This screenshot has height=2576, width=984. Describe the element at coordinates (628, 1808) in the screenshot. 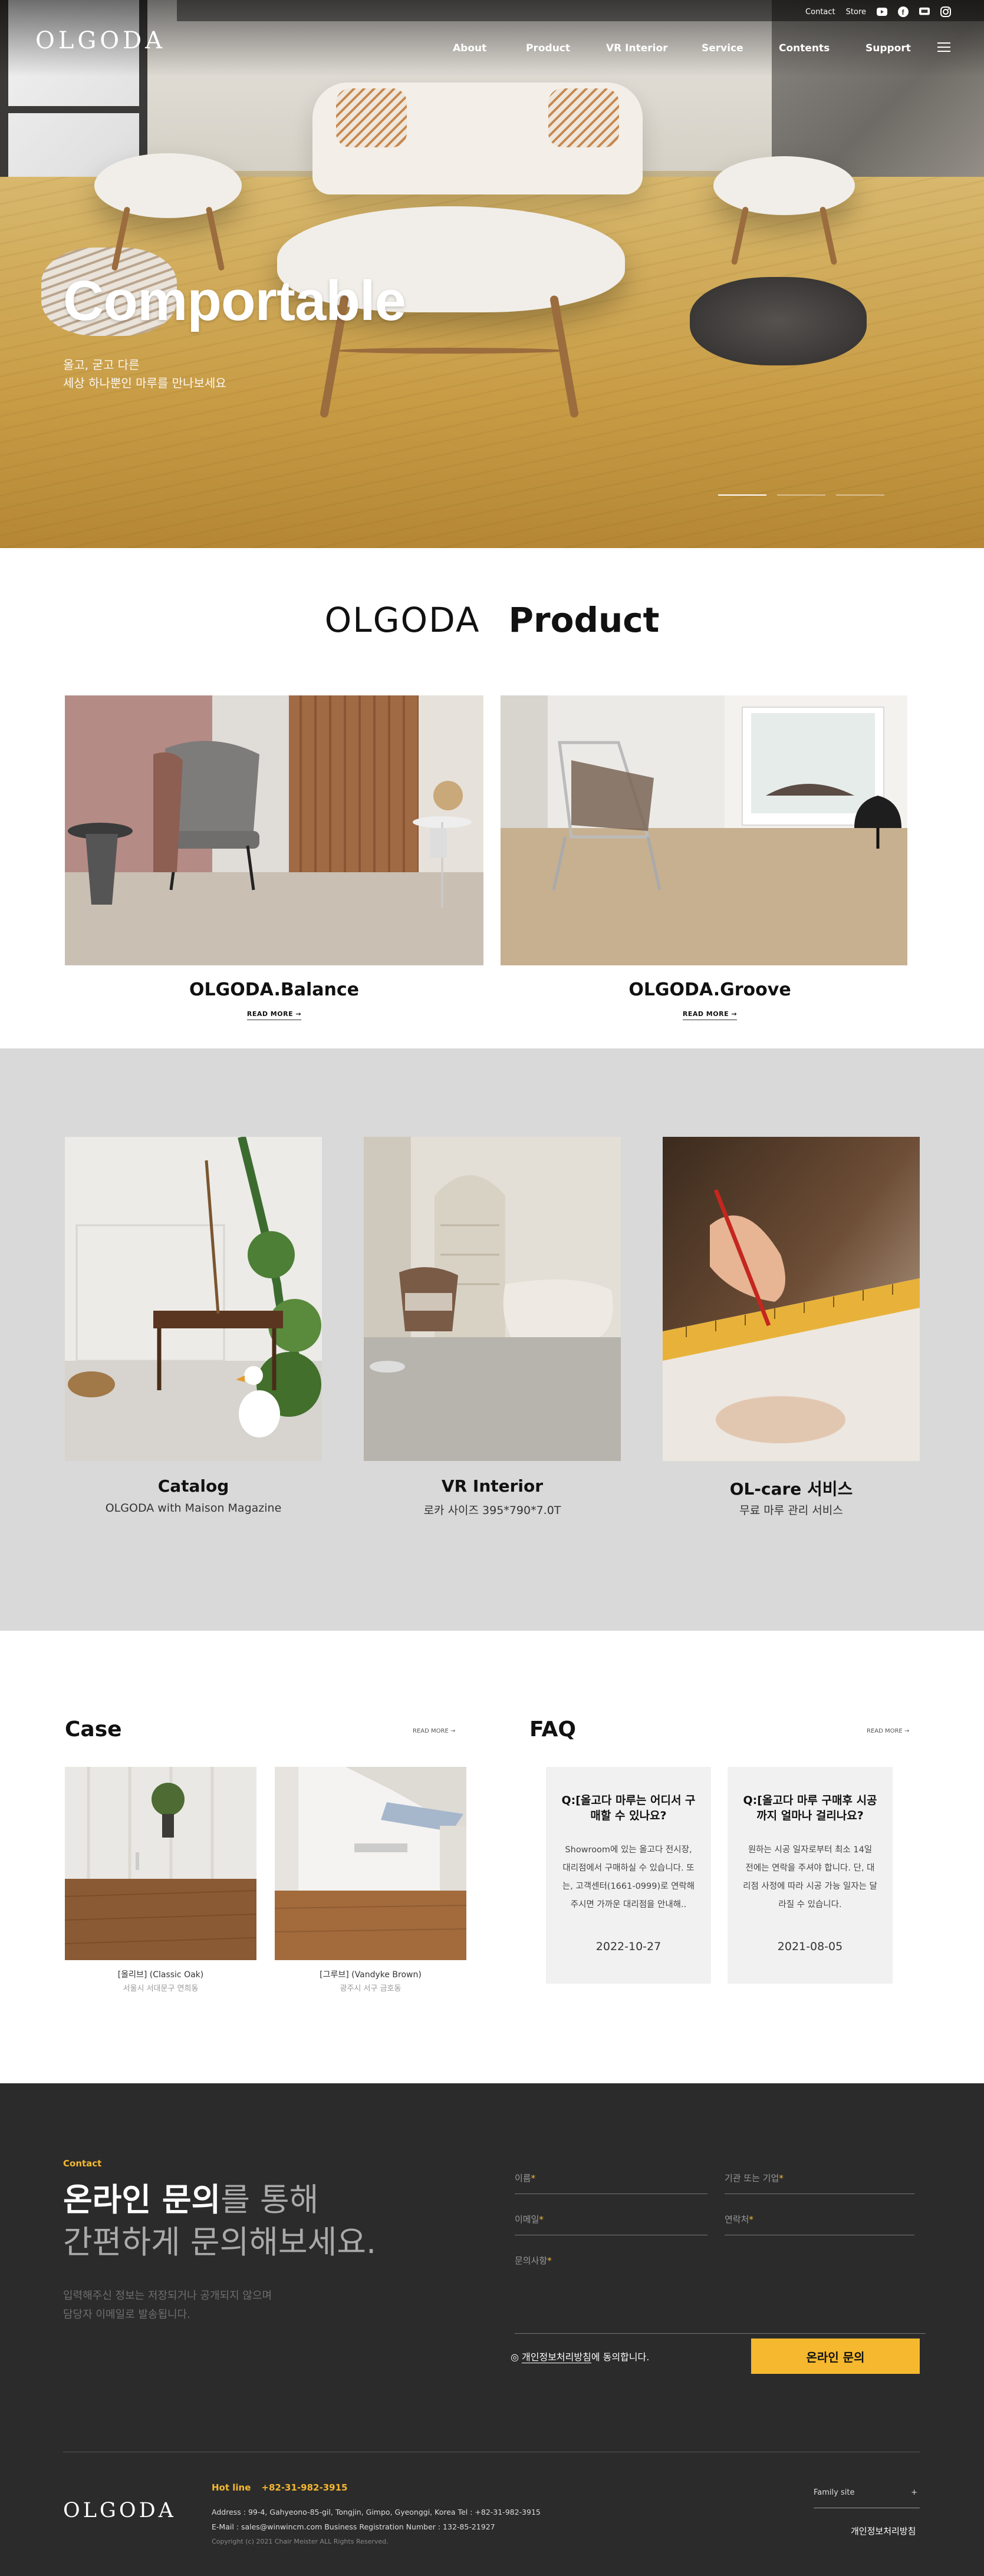

I see `faq-question: Q:[올고다 마루는 어디서 구매할 수 있나요?` at that location.